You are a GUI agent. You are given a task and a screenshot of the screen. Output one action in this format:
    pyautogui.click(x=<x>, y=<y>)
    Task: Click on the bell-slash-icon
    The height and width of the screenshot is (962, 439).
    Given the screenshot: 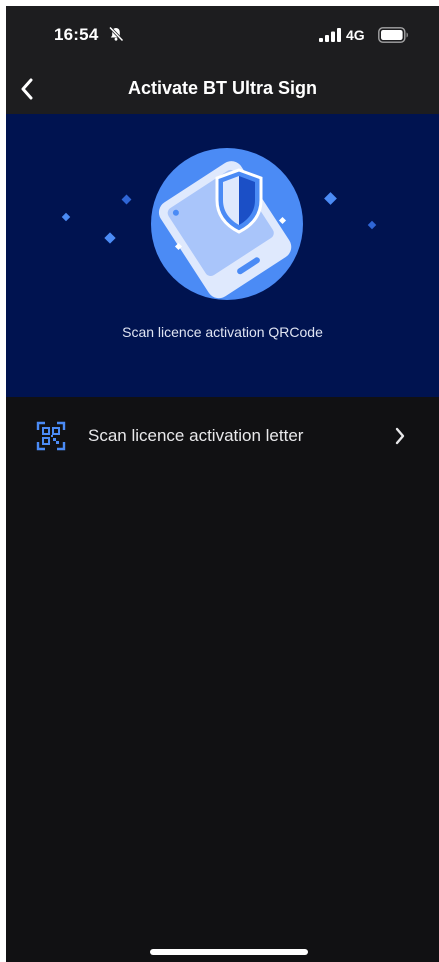 What is the action you would take?
    pyautogui.click(x=116, y=34)
    